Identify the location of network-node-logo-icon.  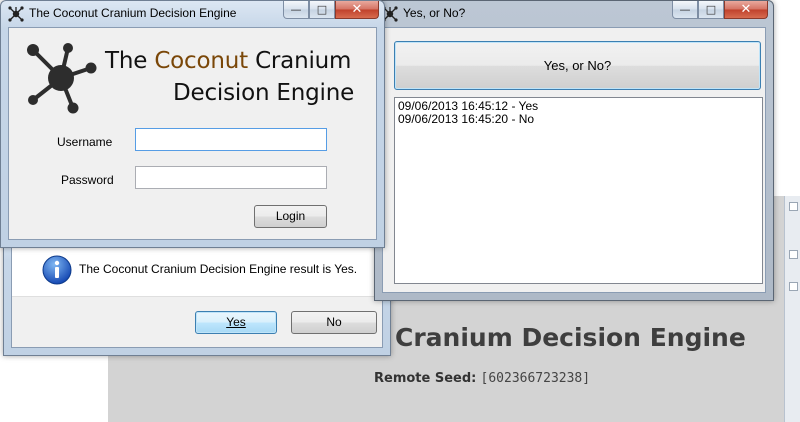
(62, 78).